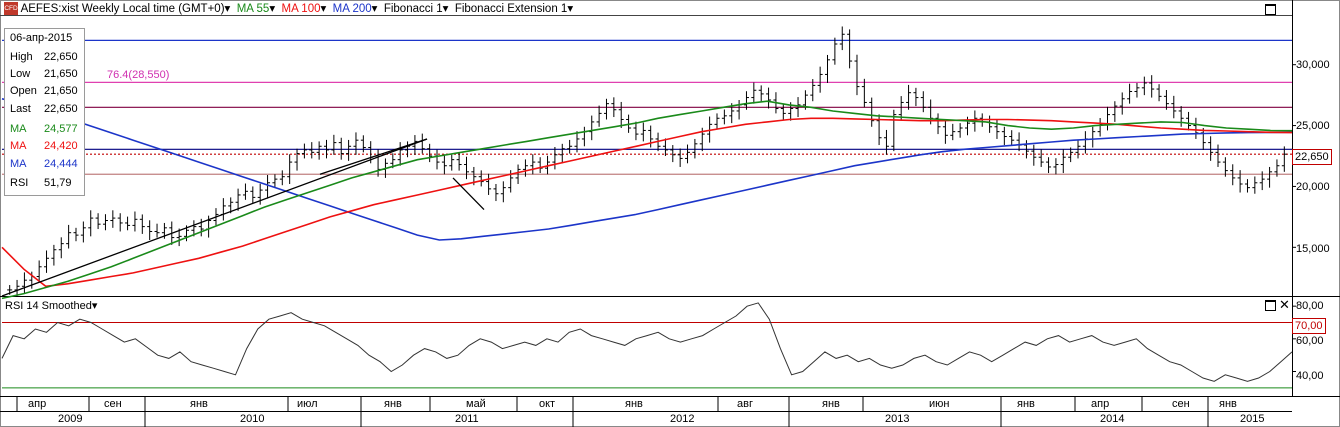 The height and width of the screenshot is (427, 1340). Describe the element at coordinates (19, 183) in the screenshot. I see `ohlc-label: RSI` at that location.